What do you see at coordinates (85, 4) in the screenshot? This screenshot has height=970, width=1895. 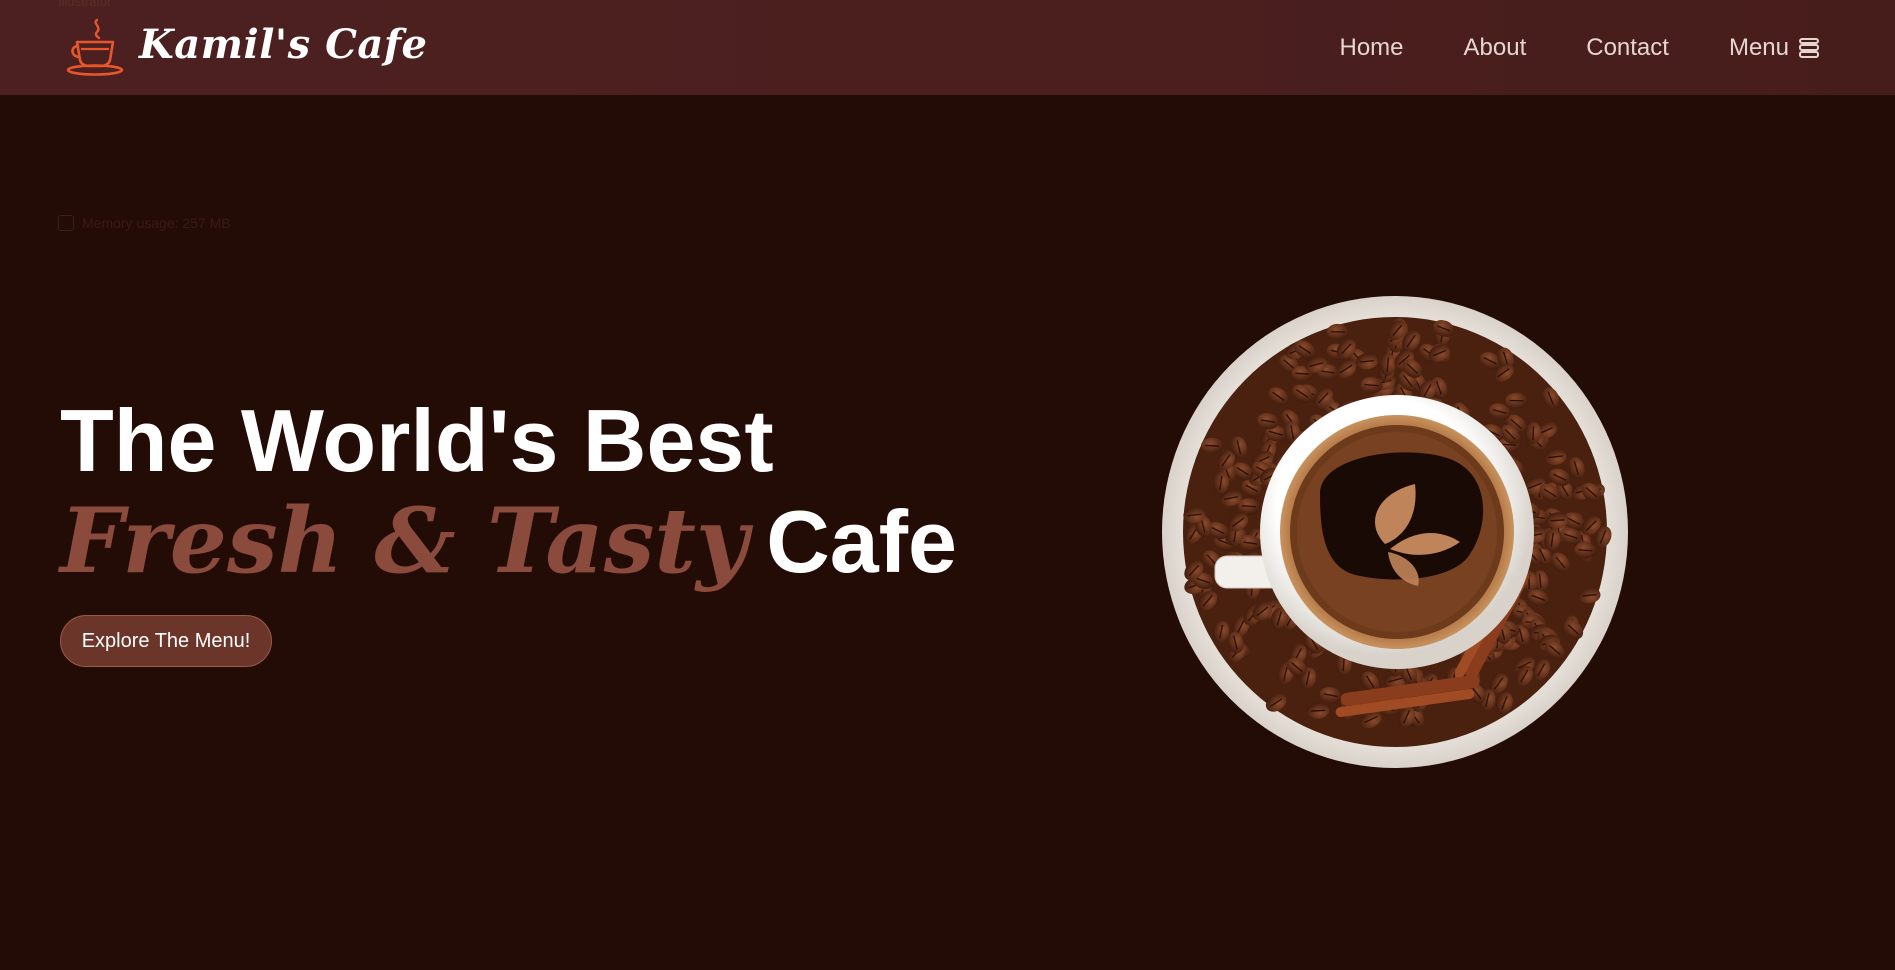 I see `overlay-top-text: Illustrator` at bounding box center [85, 4].